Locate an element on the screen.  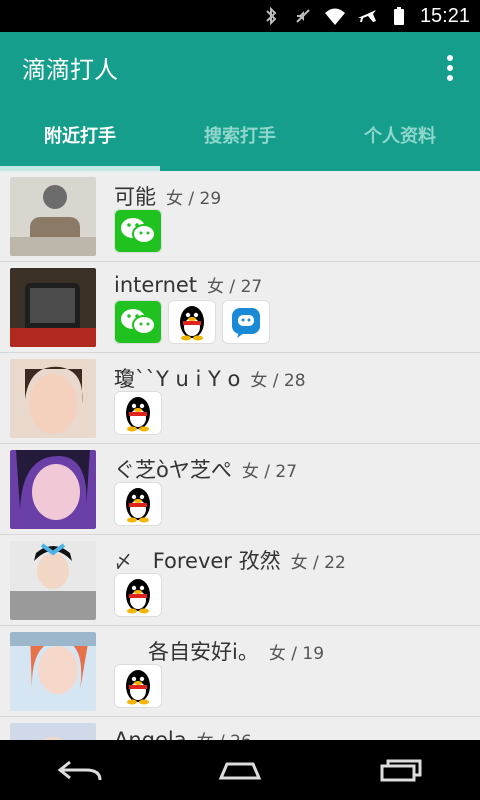
person-name-text: Forever 孜然 is located at coordinates (216, 561).